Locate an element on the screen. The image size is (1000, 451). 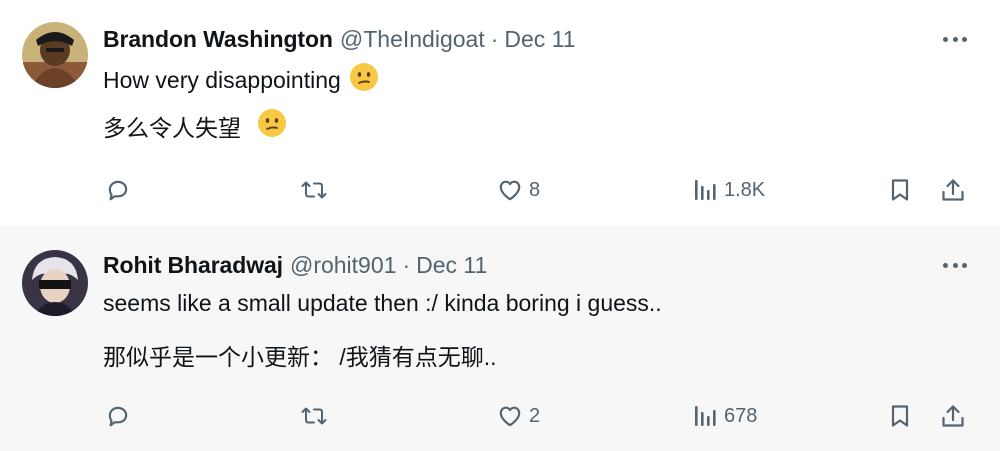
views-count: 678 is located at coordinates (741, 415).